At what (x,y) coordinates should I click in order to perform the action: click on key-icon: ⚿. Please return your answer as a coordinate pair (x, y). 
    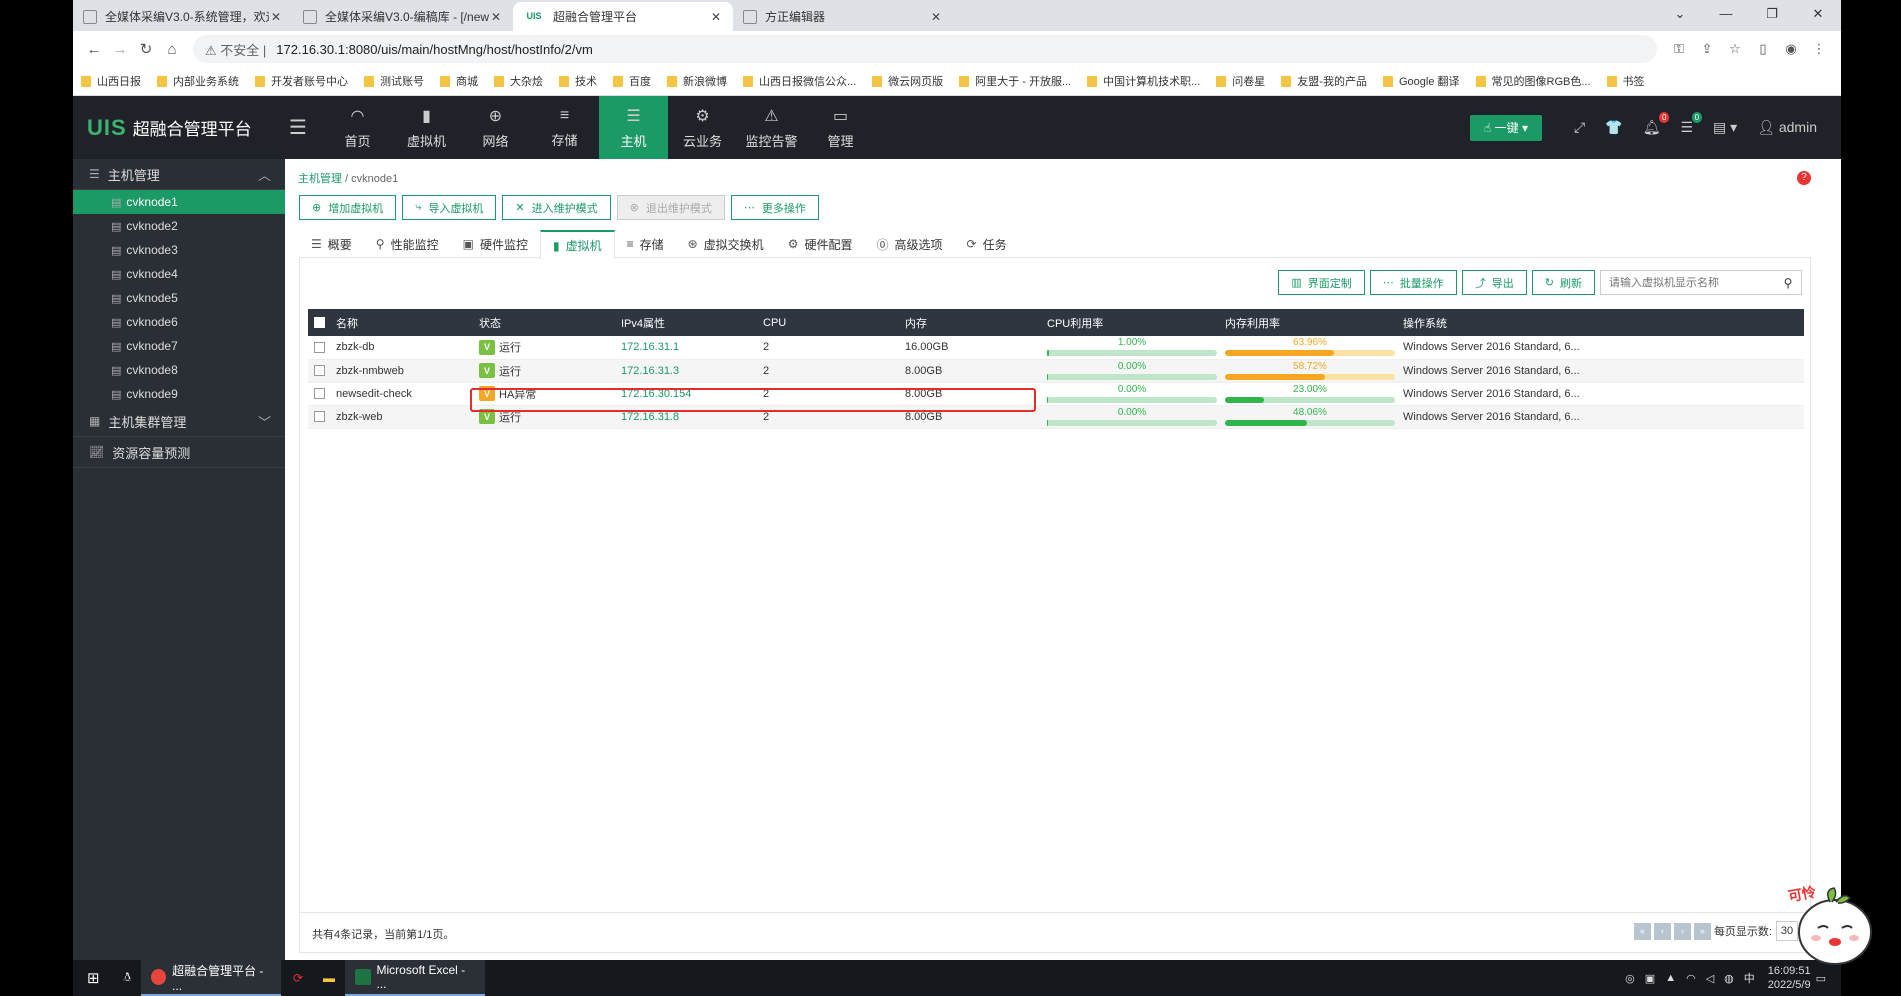
    Looking at the image, I should click on (1679, 49).